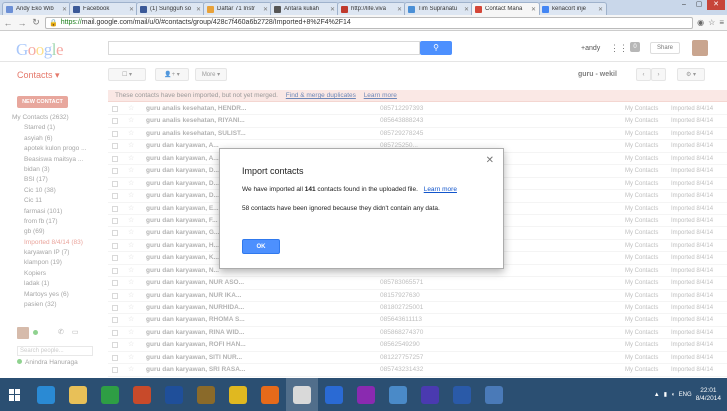 Image resolution: width=727 pixels, height=411 pixels. Describe the element at coordinates (438, 8) in the screenshot. I see `browser-tab: Tim Supranatu ✕` at that location.